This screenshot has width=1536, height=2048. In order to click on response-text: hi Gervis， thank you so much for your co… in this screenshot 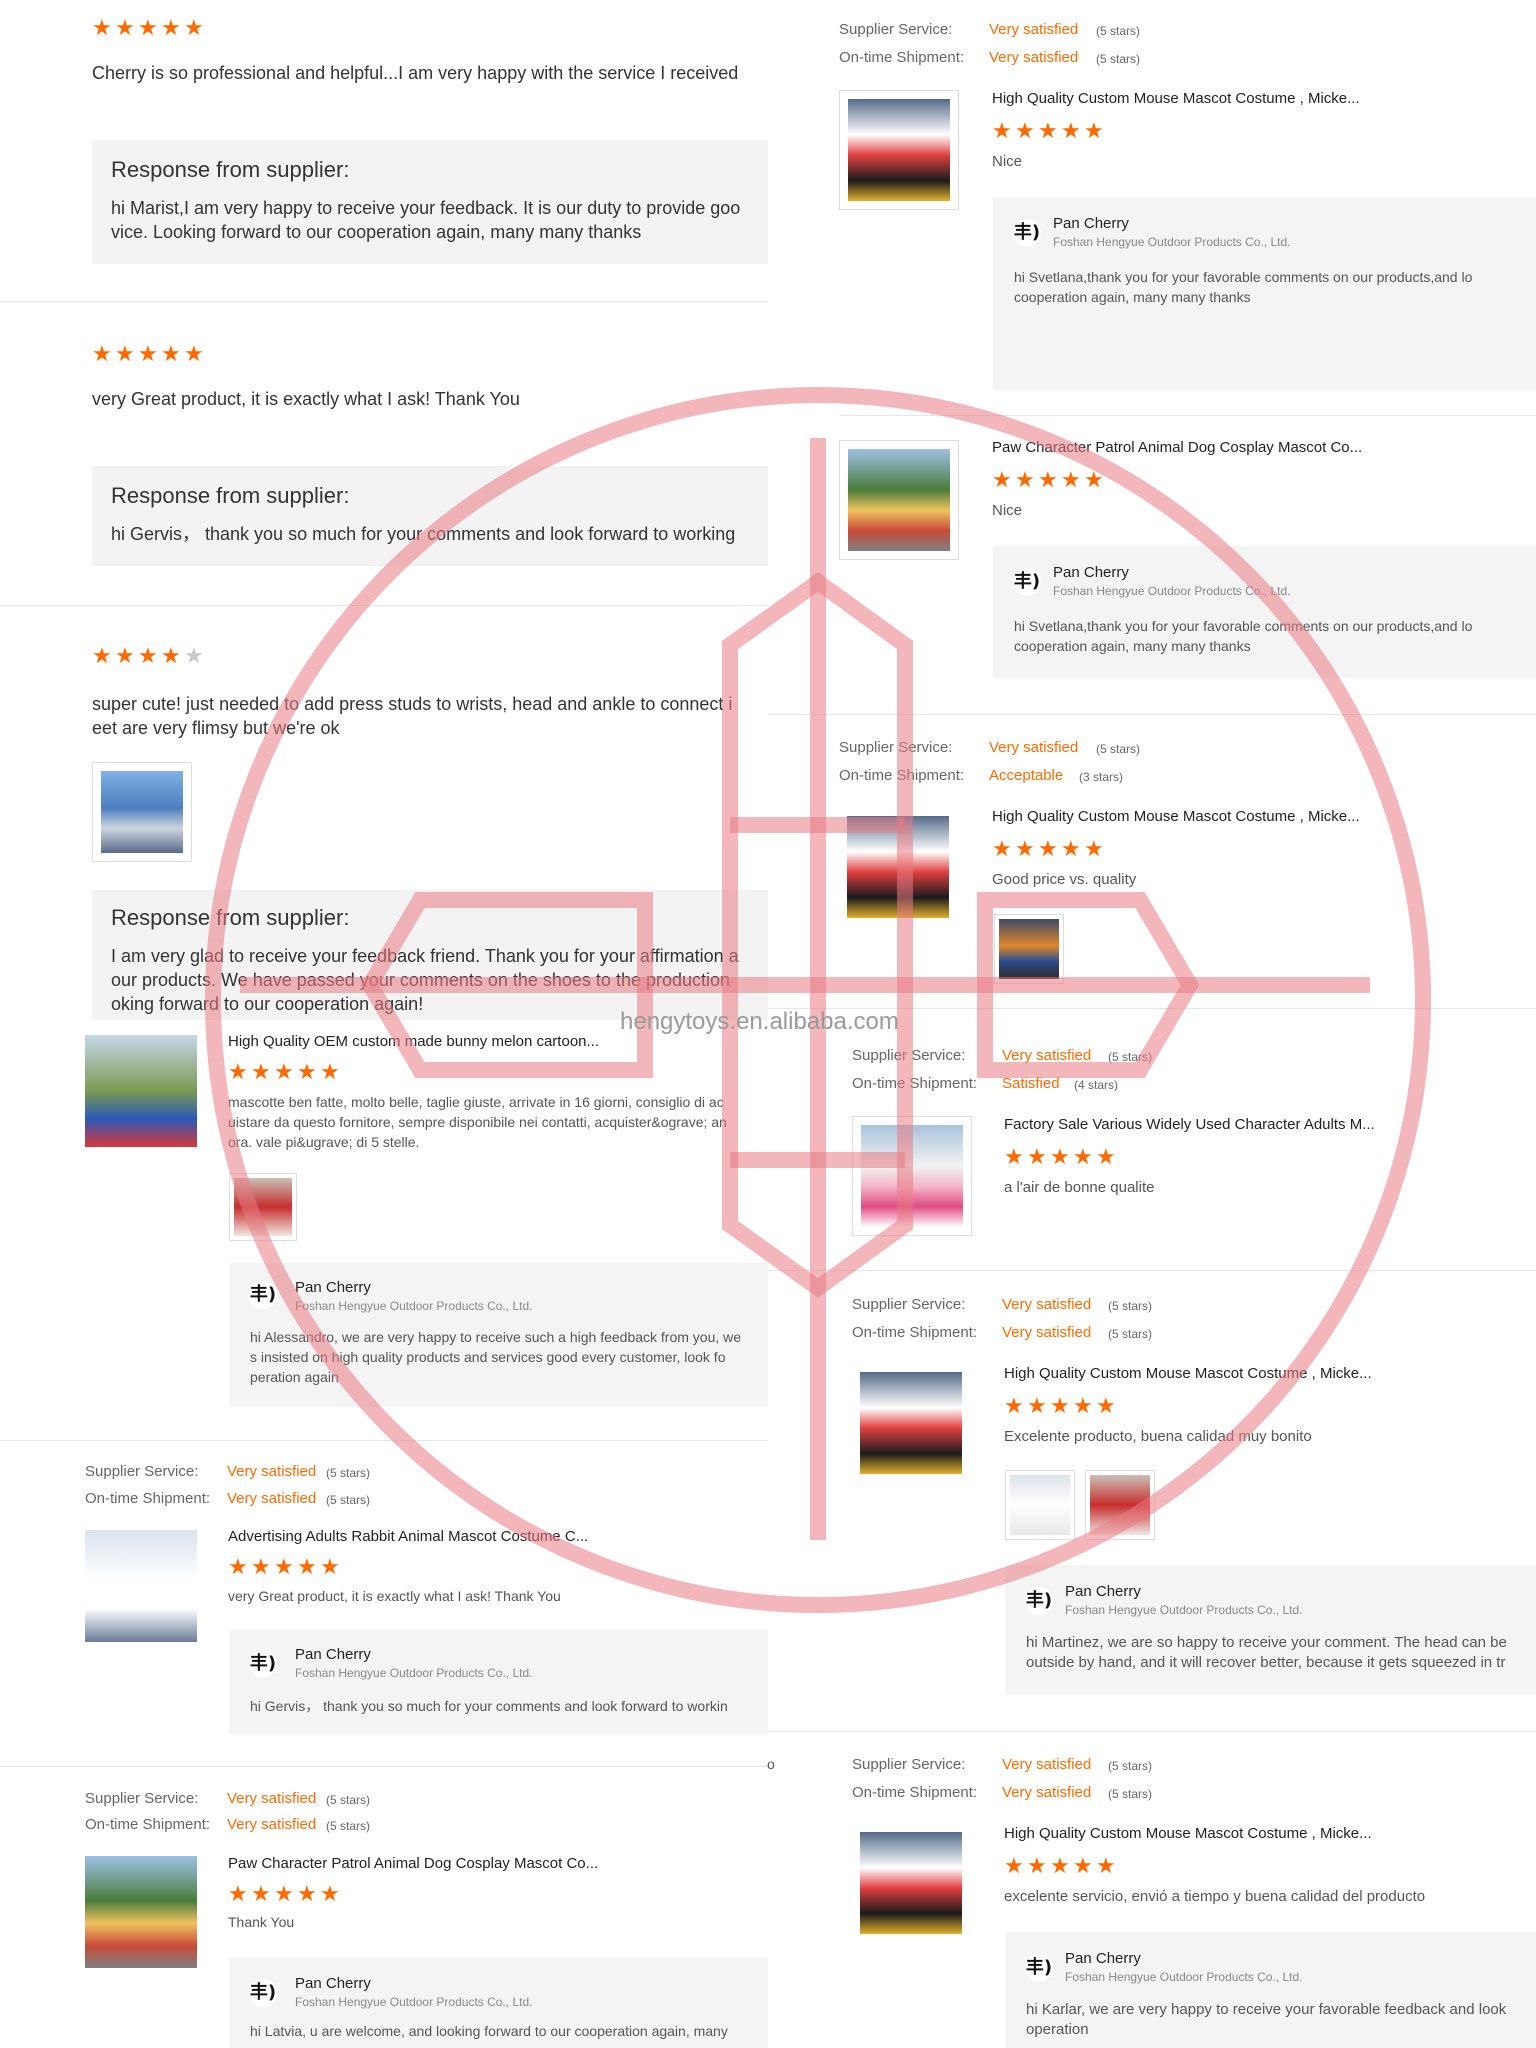, I will do `click(423, 534)`.